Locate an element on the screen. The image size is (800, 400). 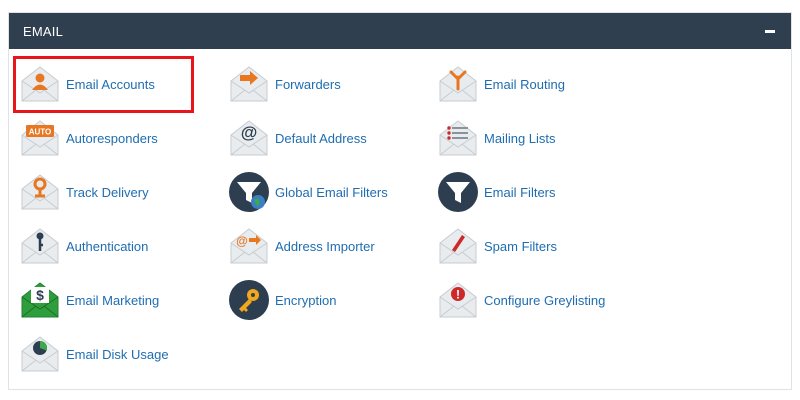
default-address-icon: @ is located at coordinates (249, 138).